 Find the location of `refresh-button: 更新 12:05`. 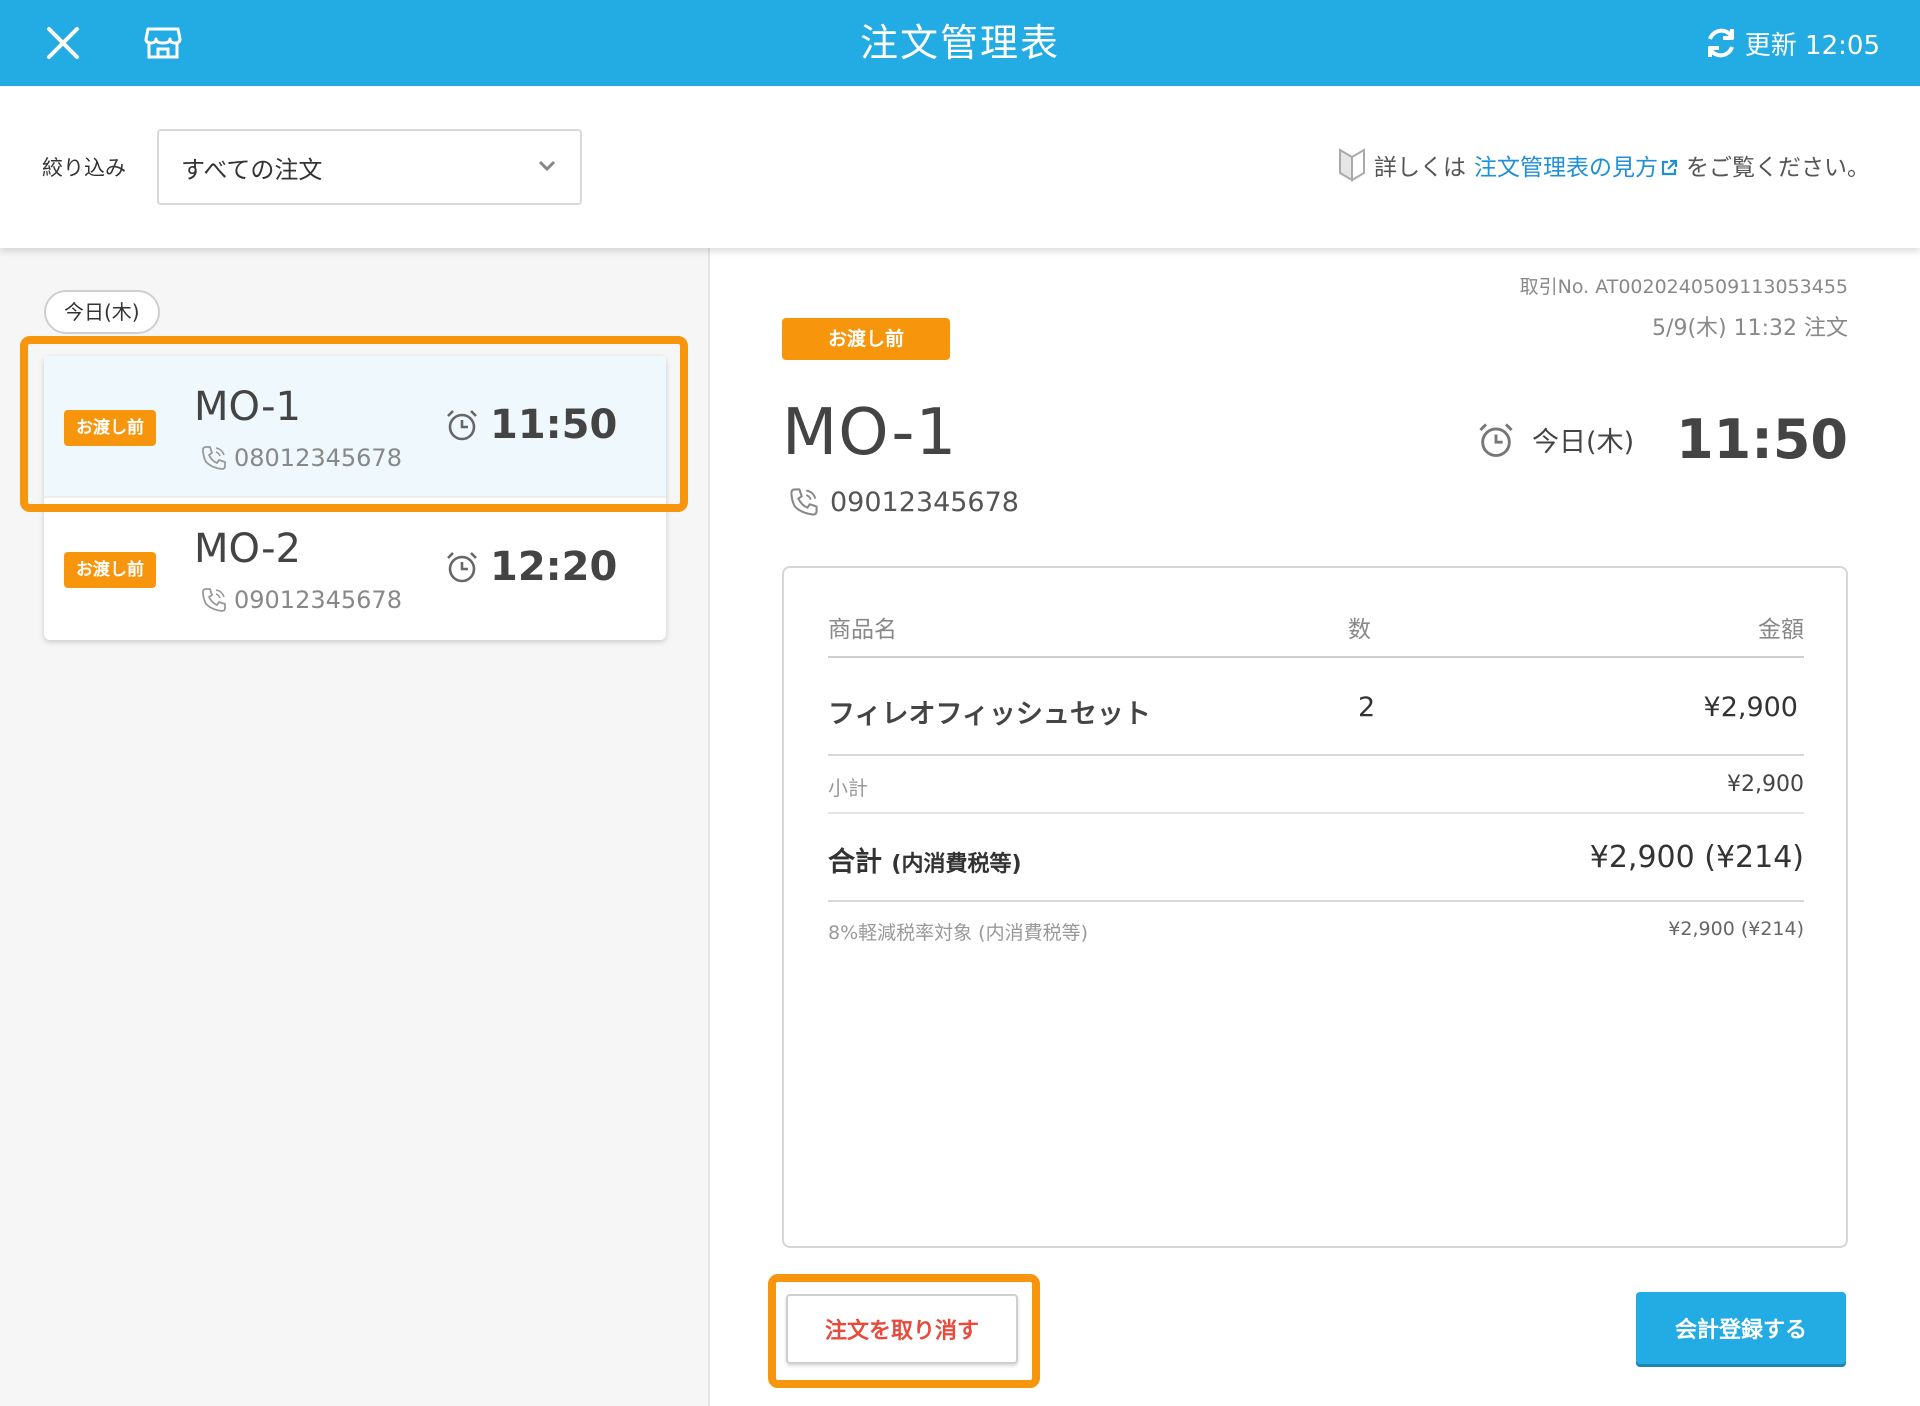

refresh-button: 更新 12:05 is located at coordinates (1791, 43).